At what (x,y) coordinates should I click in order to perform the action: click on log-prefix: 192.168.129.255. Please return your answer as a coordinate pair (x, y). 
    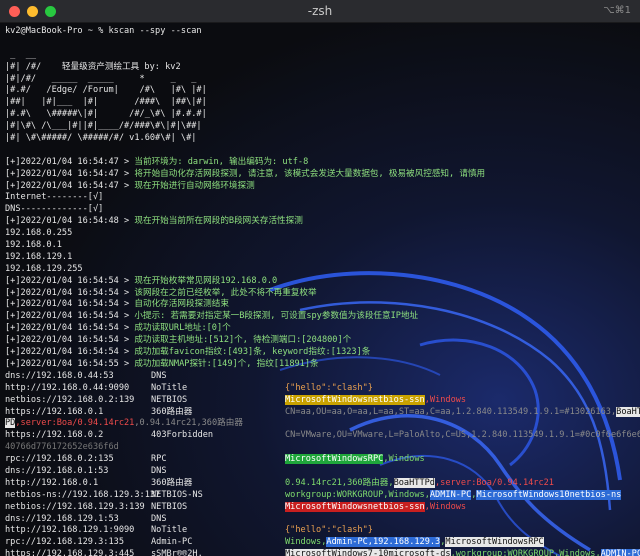
    Looking at the image, I should click on (44, 268).